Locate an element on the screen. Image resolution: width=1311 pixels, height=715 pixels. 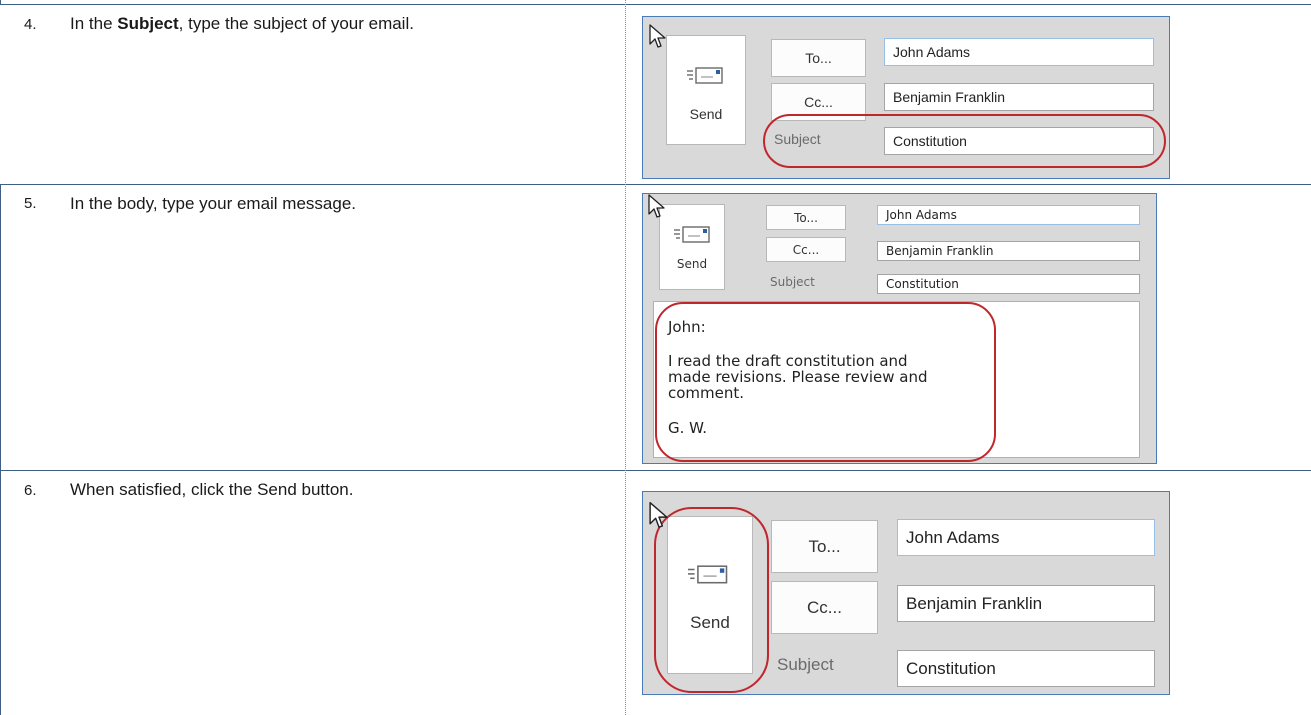
step-keyword: Subject is located at coordinates (148, 23).